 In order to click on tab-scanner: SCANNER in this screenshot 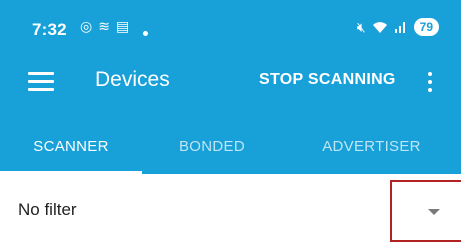, I will do `click(71, 146)`.